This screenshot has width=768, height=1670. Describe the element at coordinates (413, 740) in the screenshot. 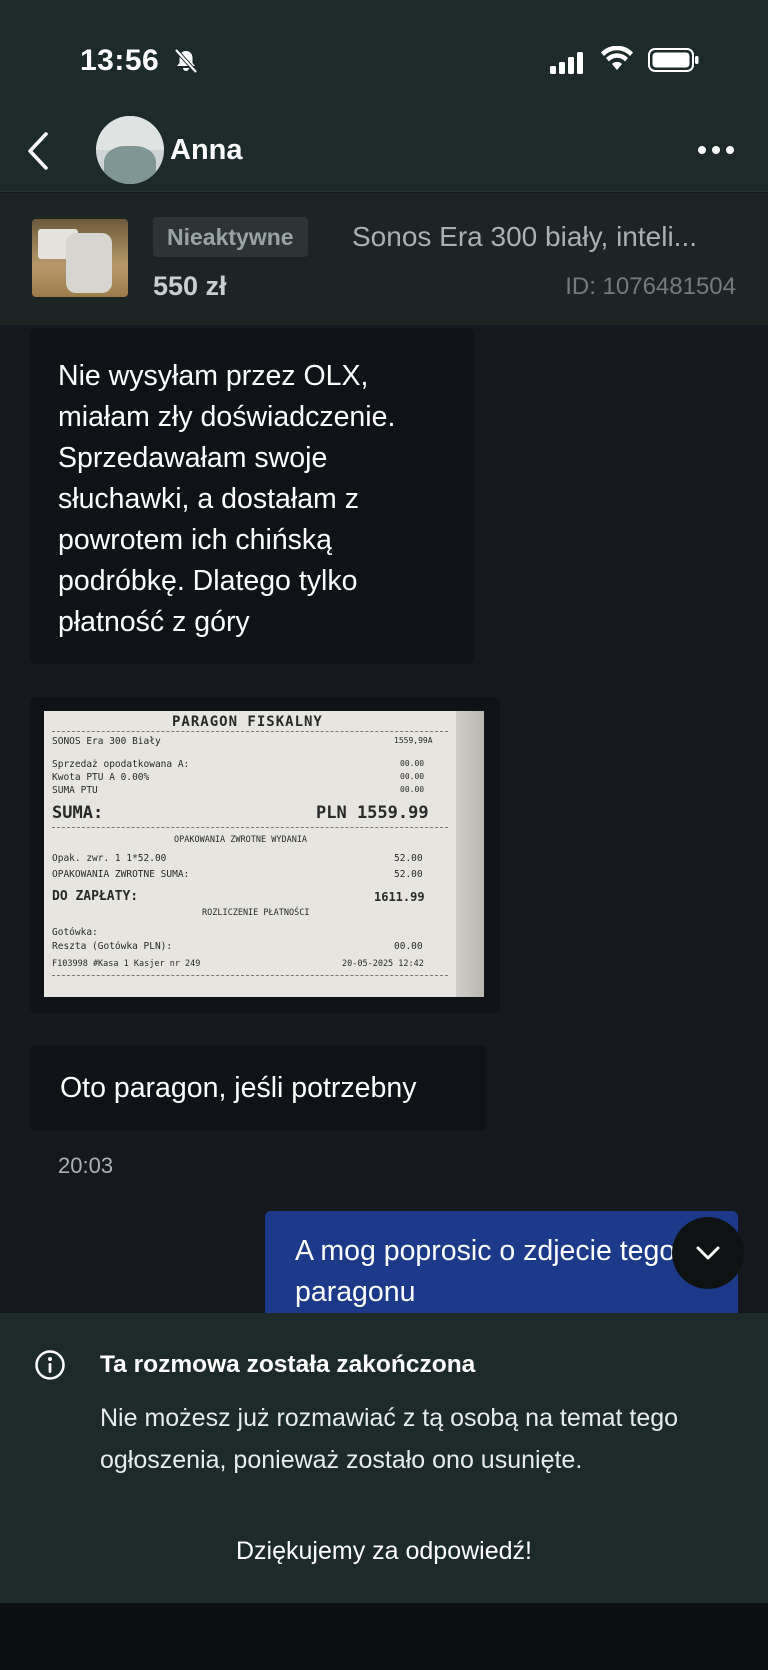

I see `receipt-line-value: 1559,99A` at that location.